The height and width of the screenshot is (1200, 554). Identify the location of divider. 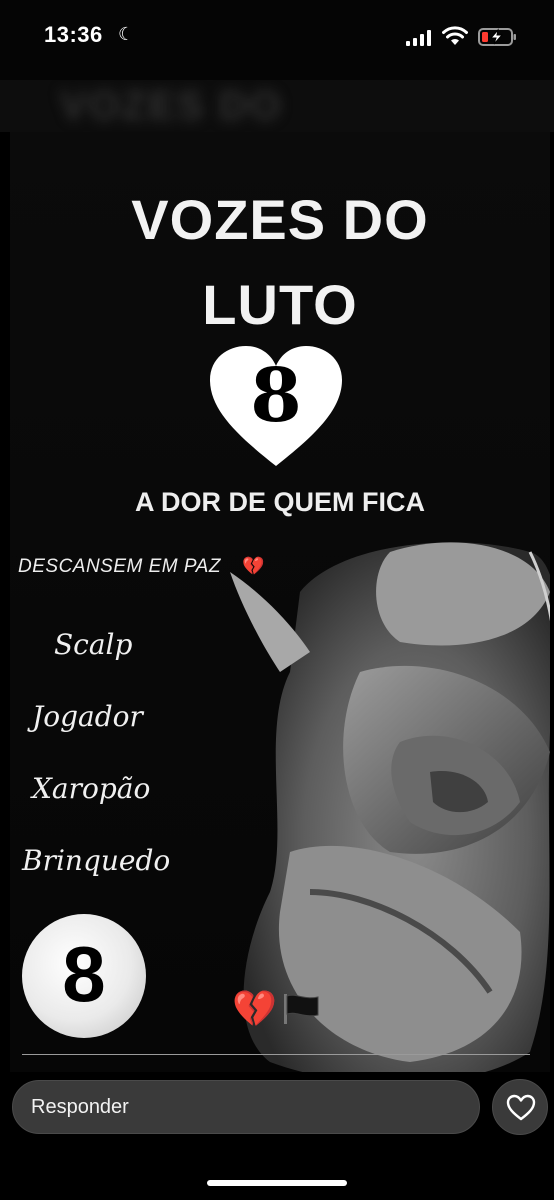
(276, 1054).